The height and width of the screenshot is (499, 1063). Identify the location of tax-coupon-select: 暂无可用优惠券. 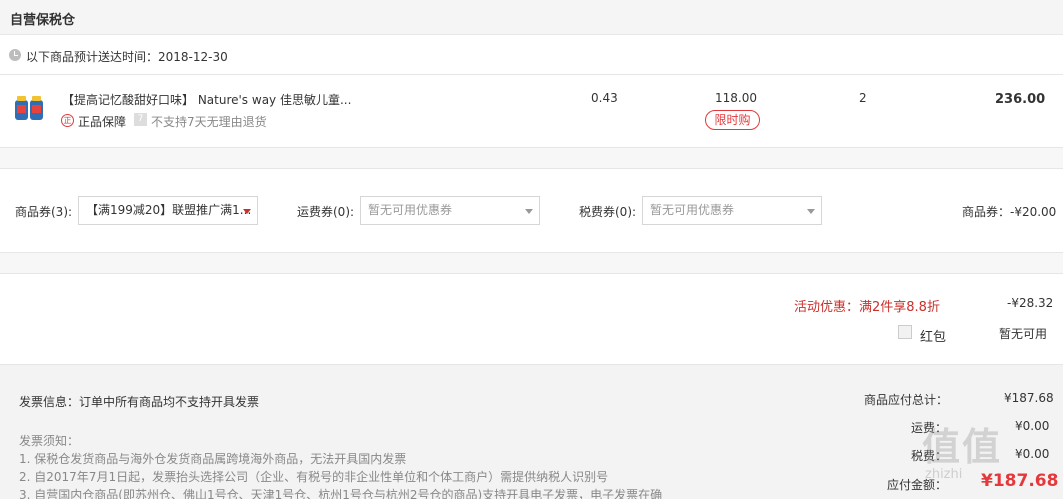
(732, 210).